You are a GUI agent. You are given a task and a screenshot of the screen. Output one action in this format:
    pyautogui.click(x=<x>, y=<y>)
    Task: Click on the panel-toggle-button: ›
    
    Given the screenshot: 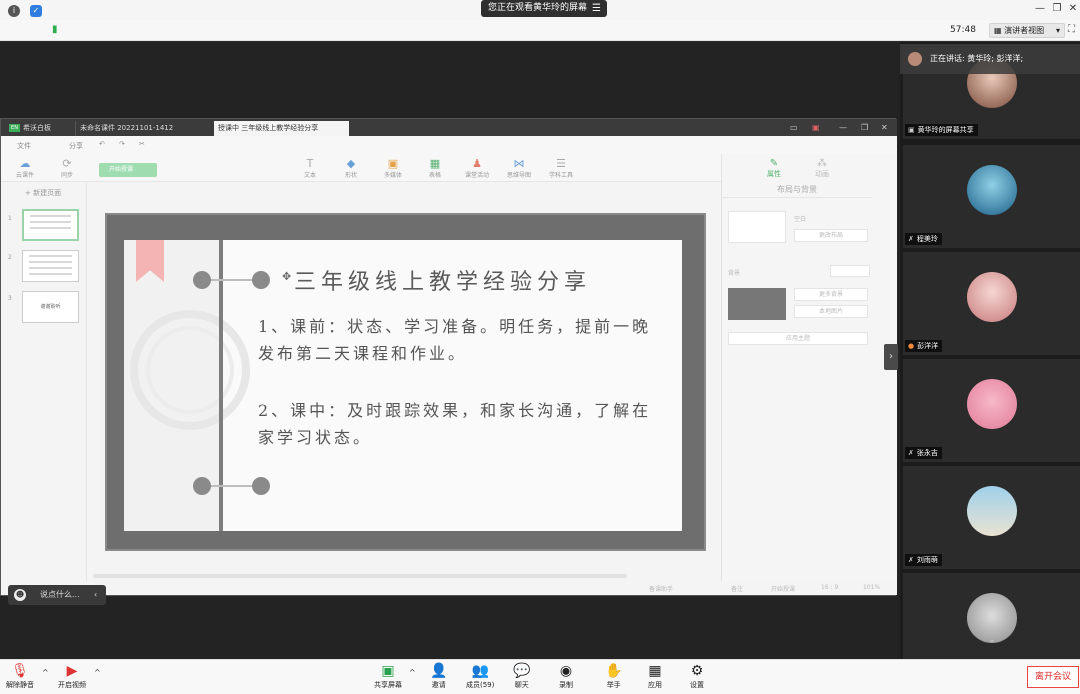 What is the action you would take?
    pyautogui.click(x=891, y=357)
    